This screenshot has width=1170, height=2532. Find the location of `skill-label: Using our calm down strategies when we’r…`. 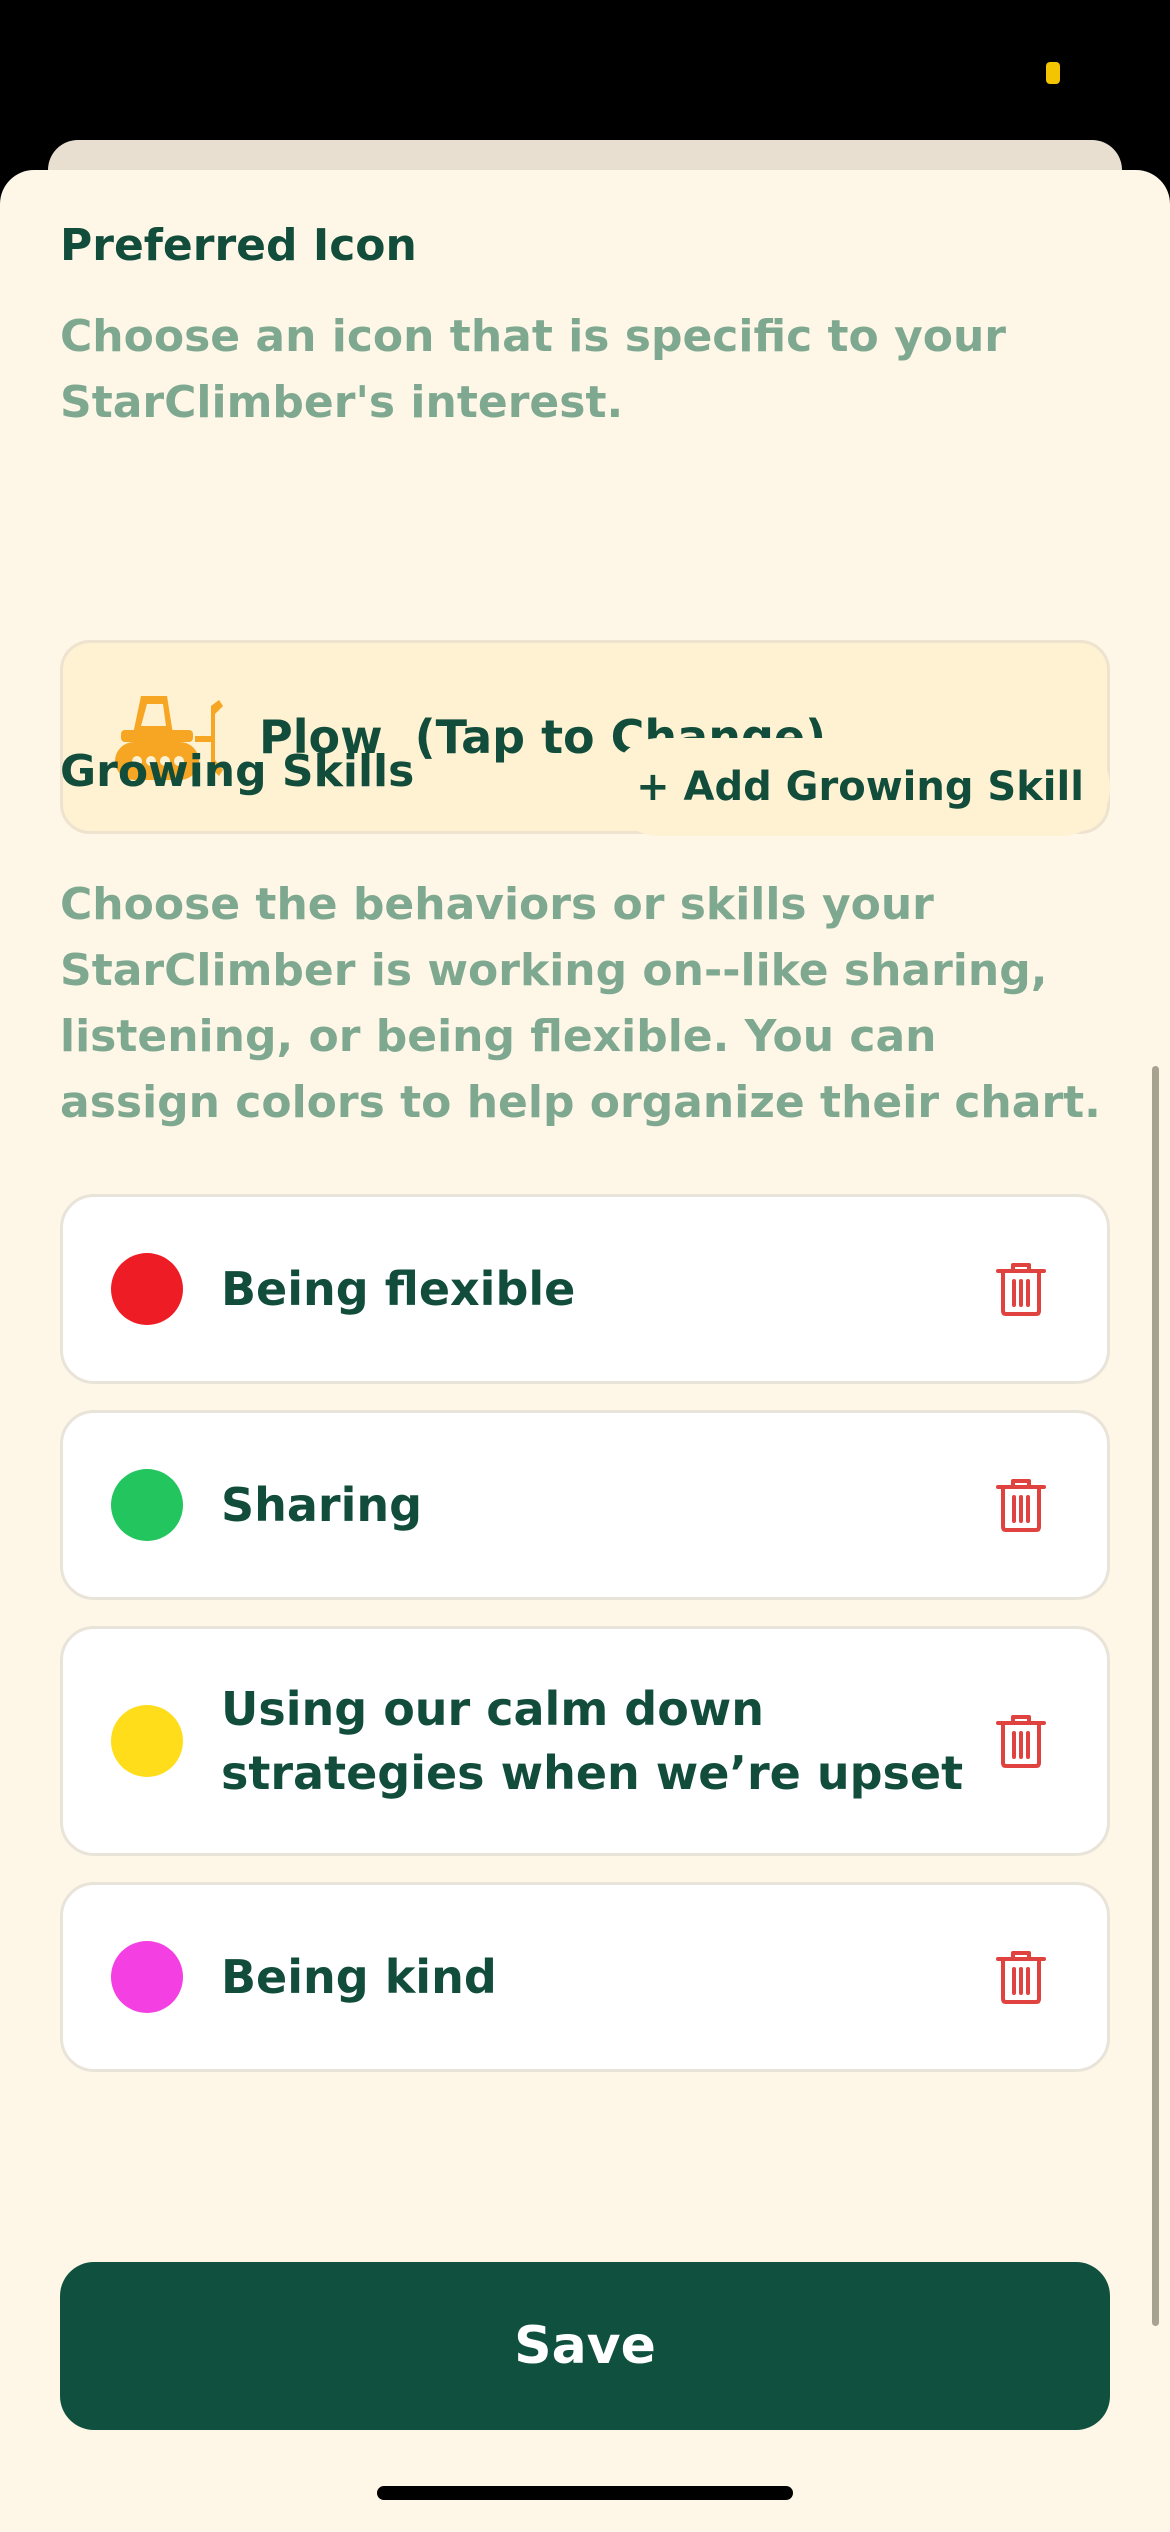

skill-label: Using our calm down strategies when we’r… is located at coordinates (592, 1741).